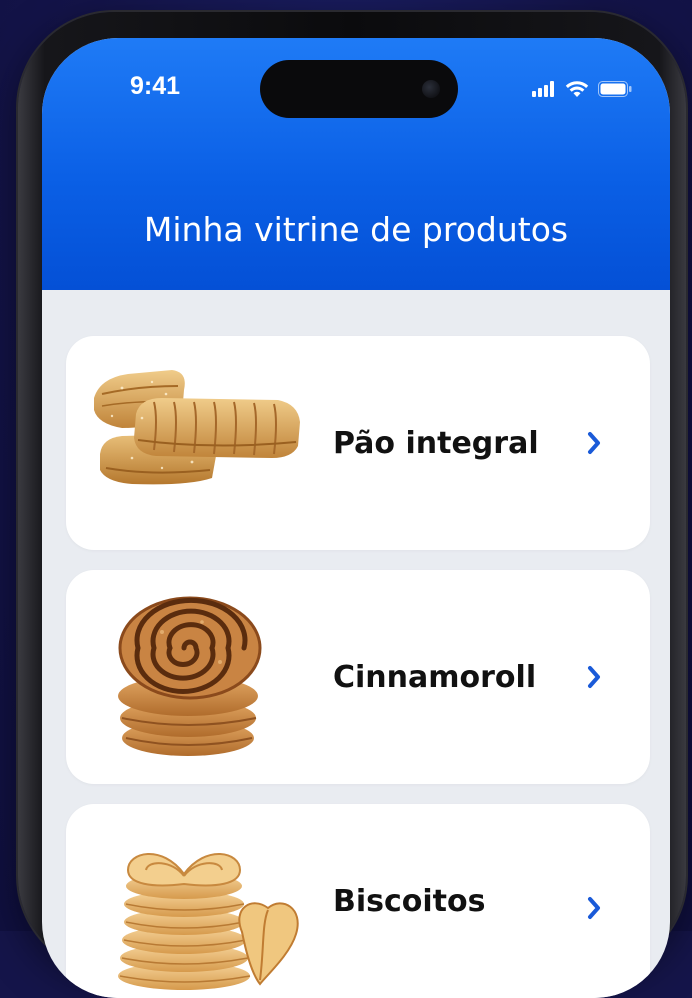 This screenshot has height=998, width=692. Describe the element at coordinates (155, 86) in the screenshot. I see `status-time: 9:41` at that location.